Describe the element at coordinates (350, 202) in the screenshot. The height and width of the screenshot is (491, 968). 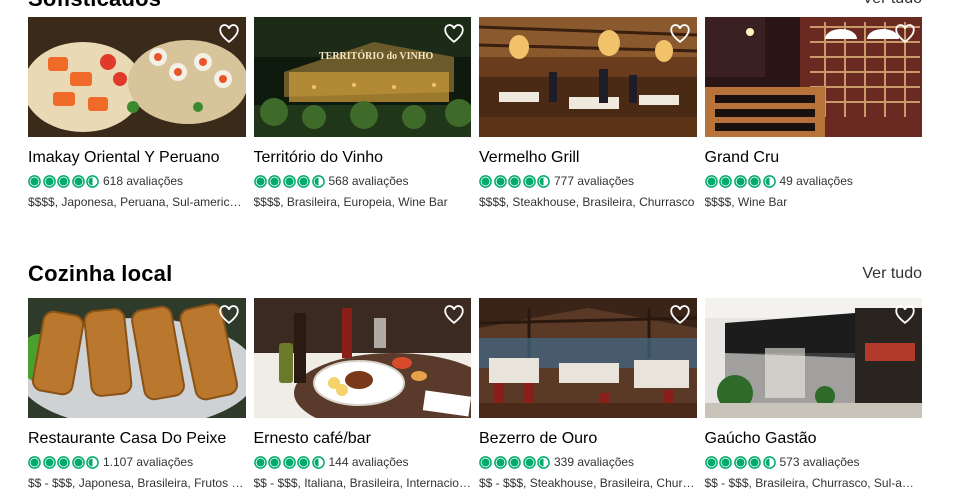
I see `restaurant-meta: $$$$, Brasileira, Europeia, Wine Bar` at that location.